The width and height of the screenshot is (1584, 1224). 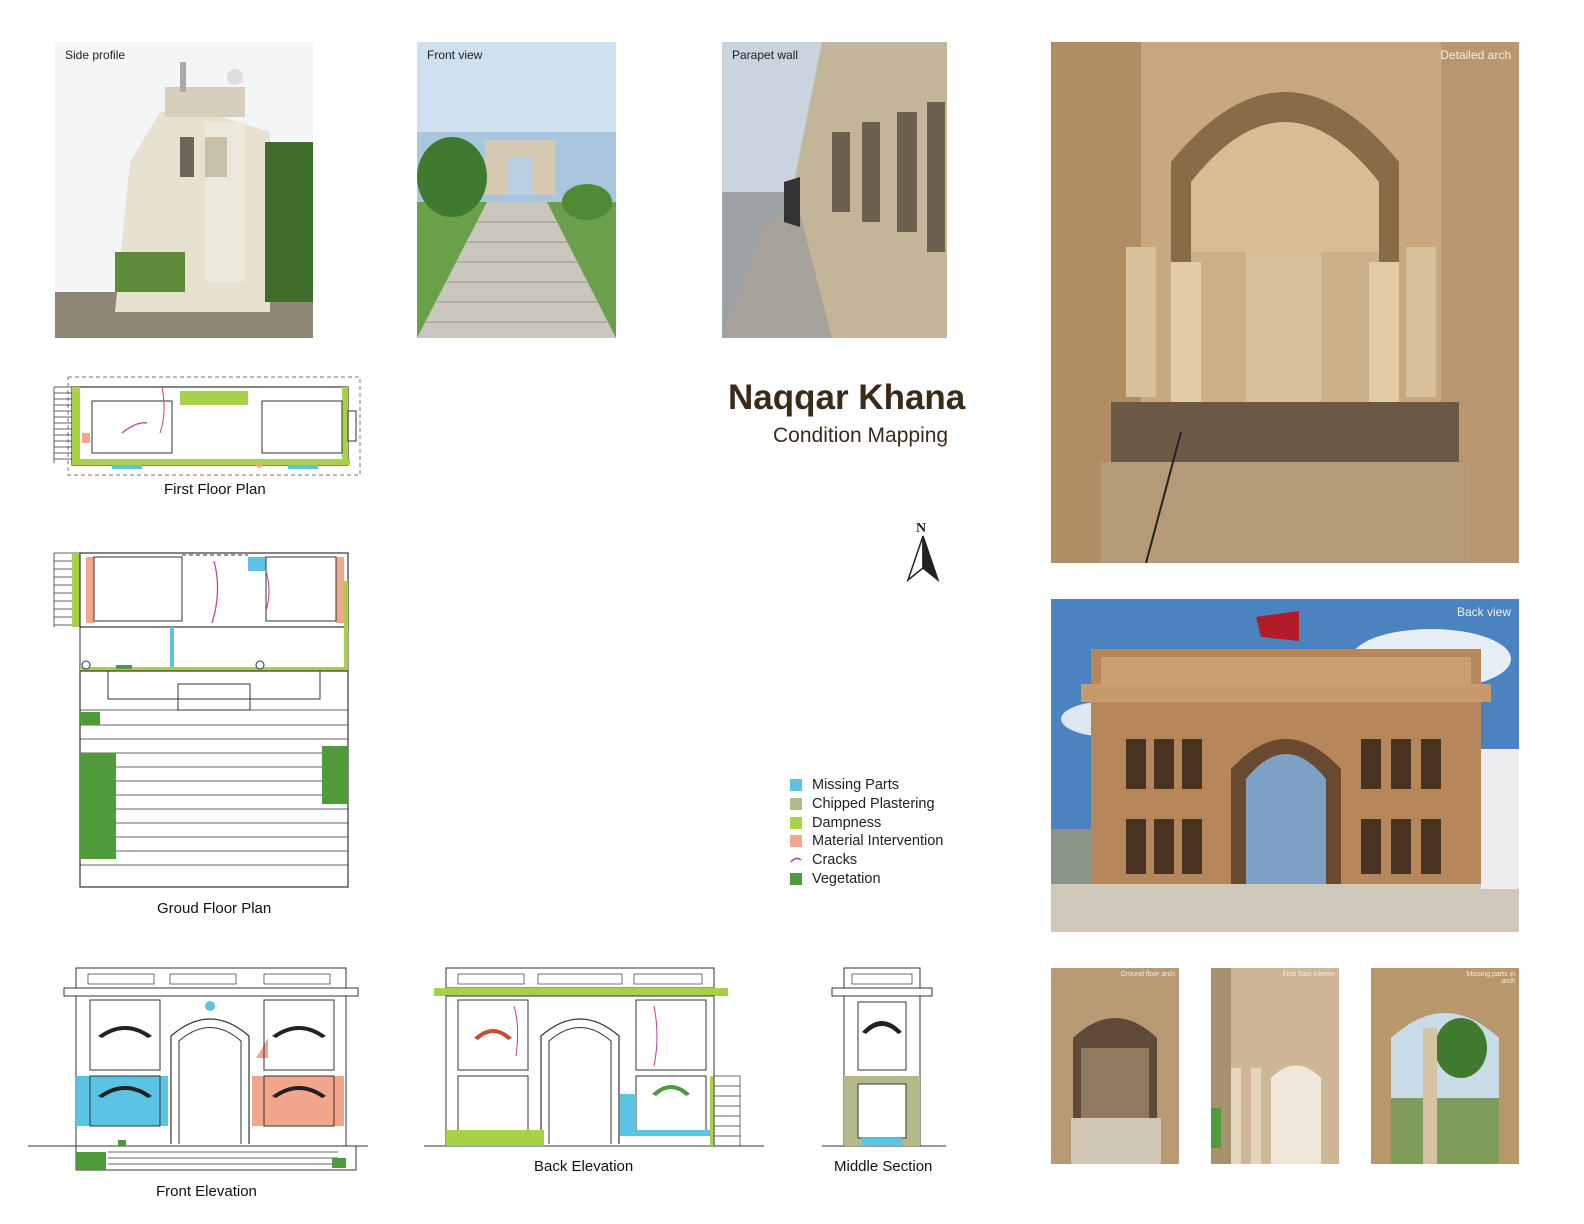 I want to click on first-floor-interior-label: First floor interior, so click(x=1308, y=974).